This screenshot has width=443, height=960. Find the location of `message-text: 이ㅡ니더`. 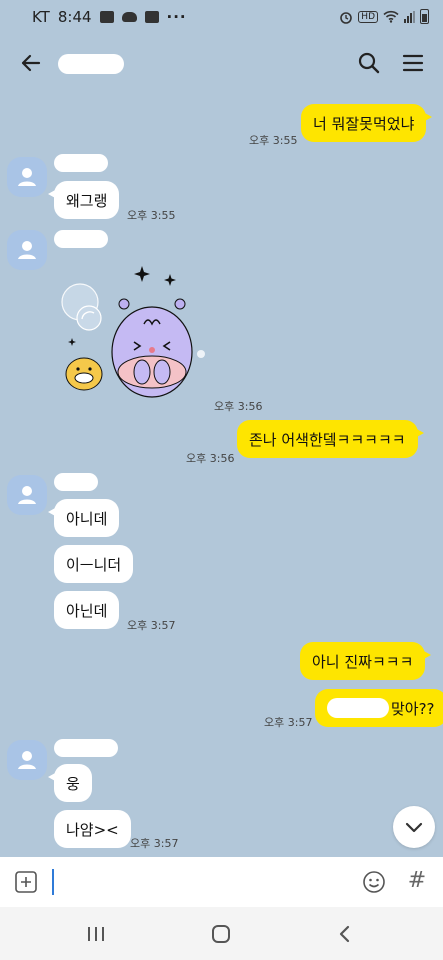

message-text: 이ㅡ니더 is located at coordinates (94, 564).